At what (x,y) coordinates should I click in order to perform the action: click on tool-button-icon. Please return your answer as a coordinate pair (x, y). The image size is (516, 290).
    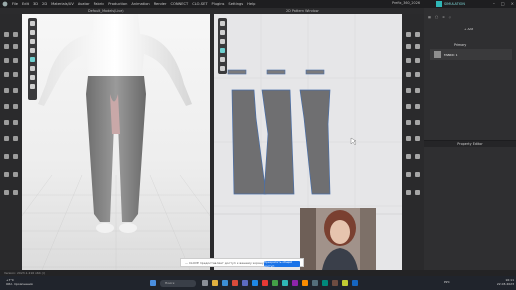
    Looking at the image, I should click on (6, 90).